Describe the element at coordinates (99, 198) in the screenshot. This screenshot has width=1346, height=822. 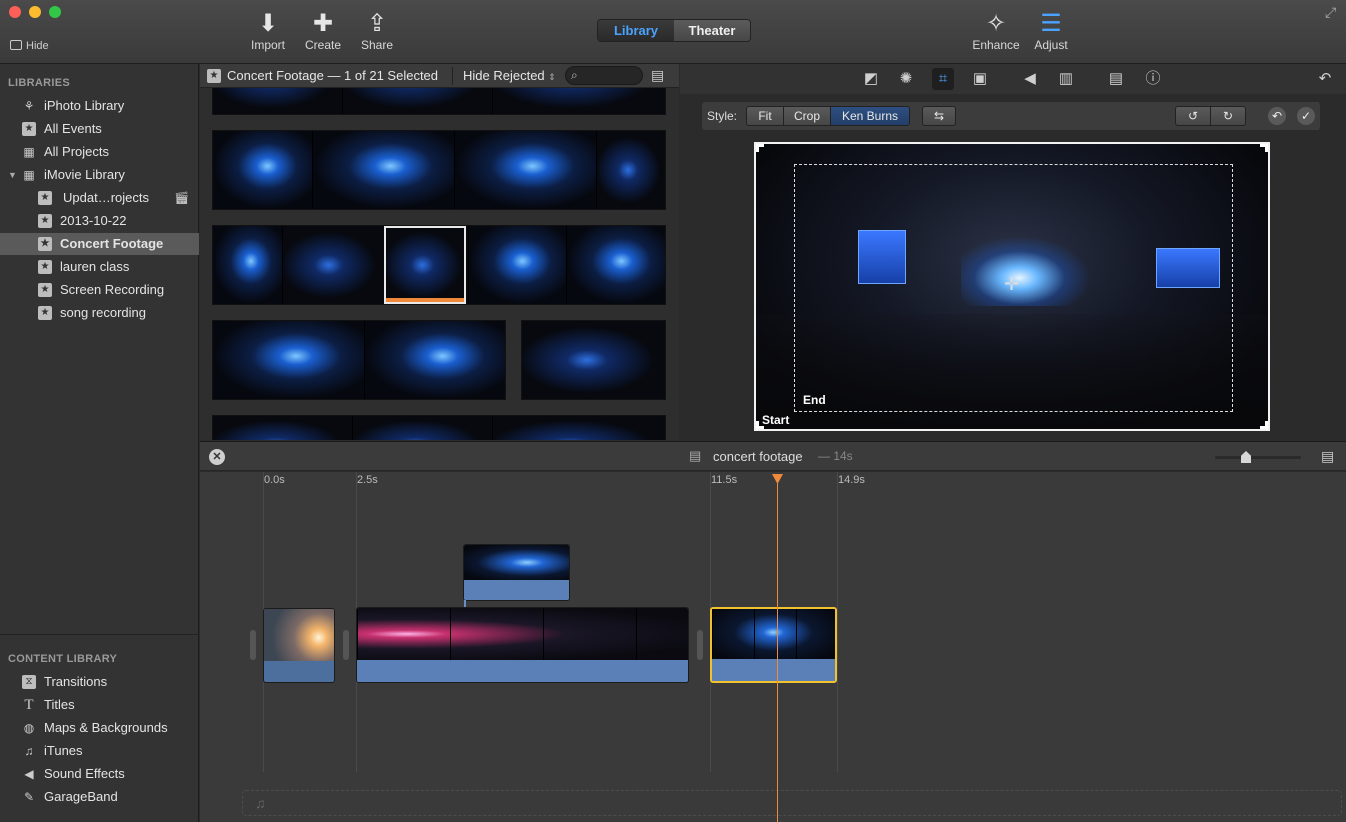
I see `sidebar-item-updated-projects: ★ Updat…rojects 🎬︎` at that location.